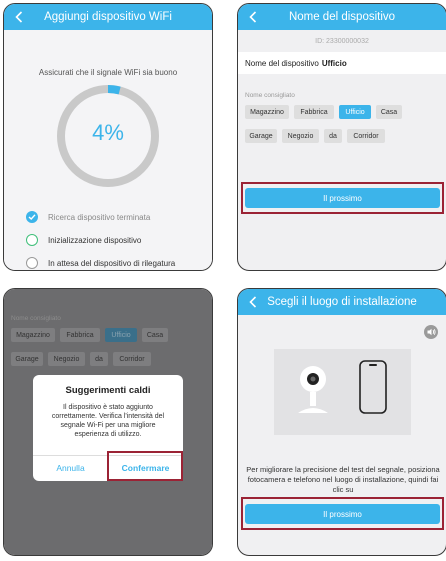 The height and width of the screenshot is (561, 446). I want to click on device-name-field: Nome del dispositivo Ufficio, so click(342, 63).